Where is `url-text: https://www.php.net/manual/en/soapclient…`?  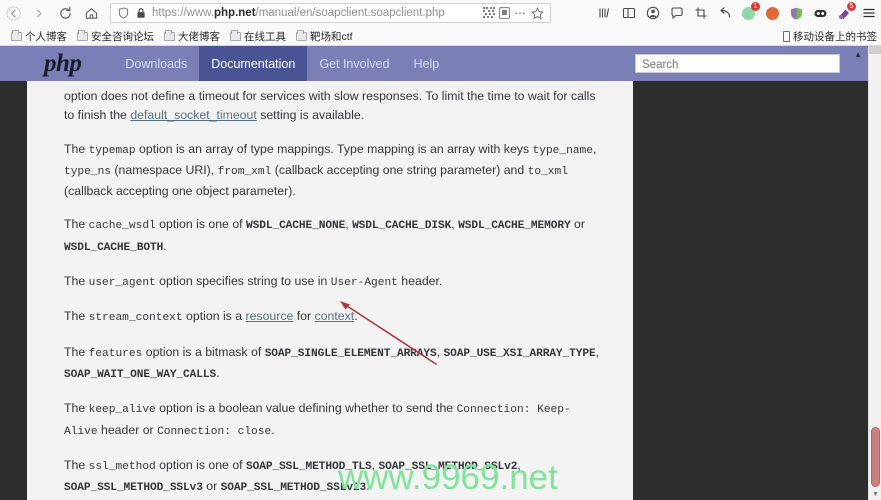 url-text: https://www.php.net/manual/en/soapclient… is located at coordinates (316, 13).